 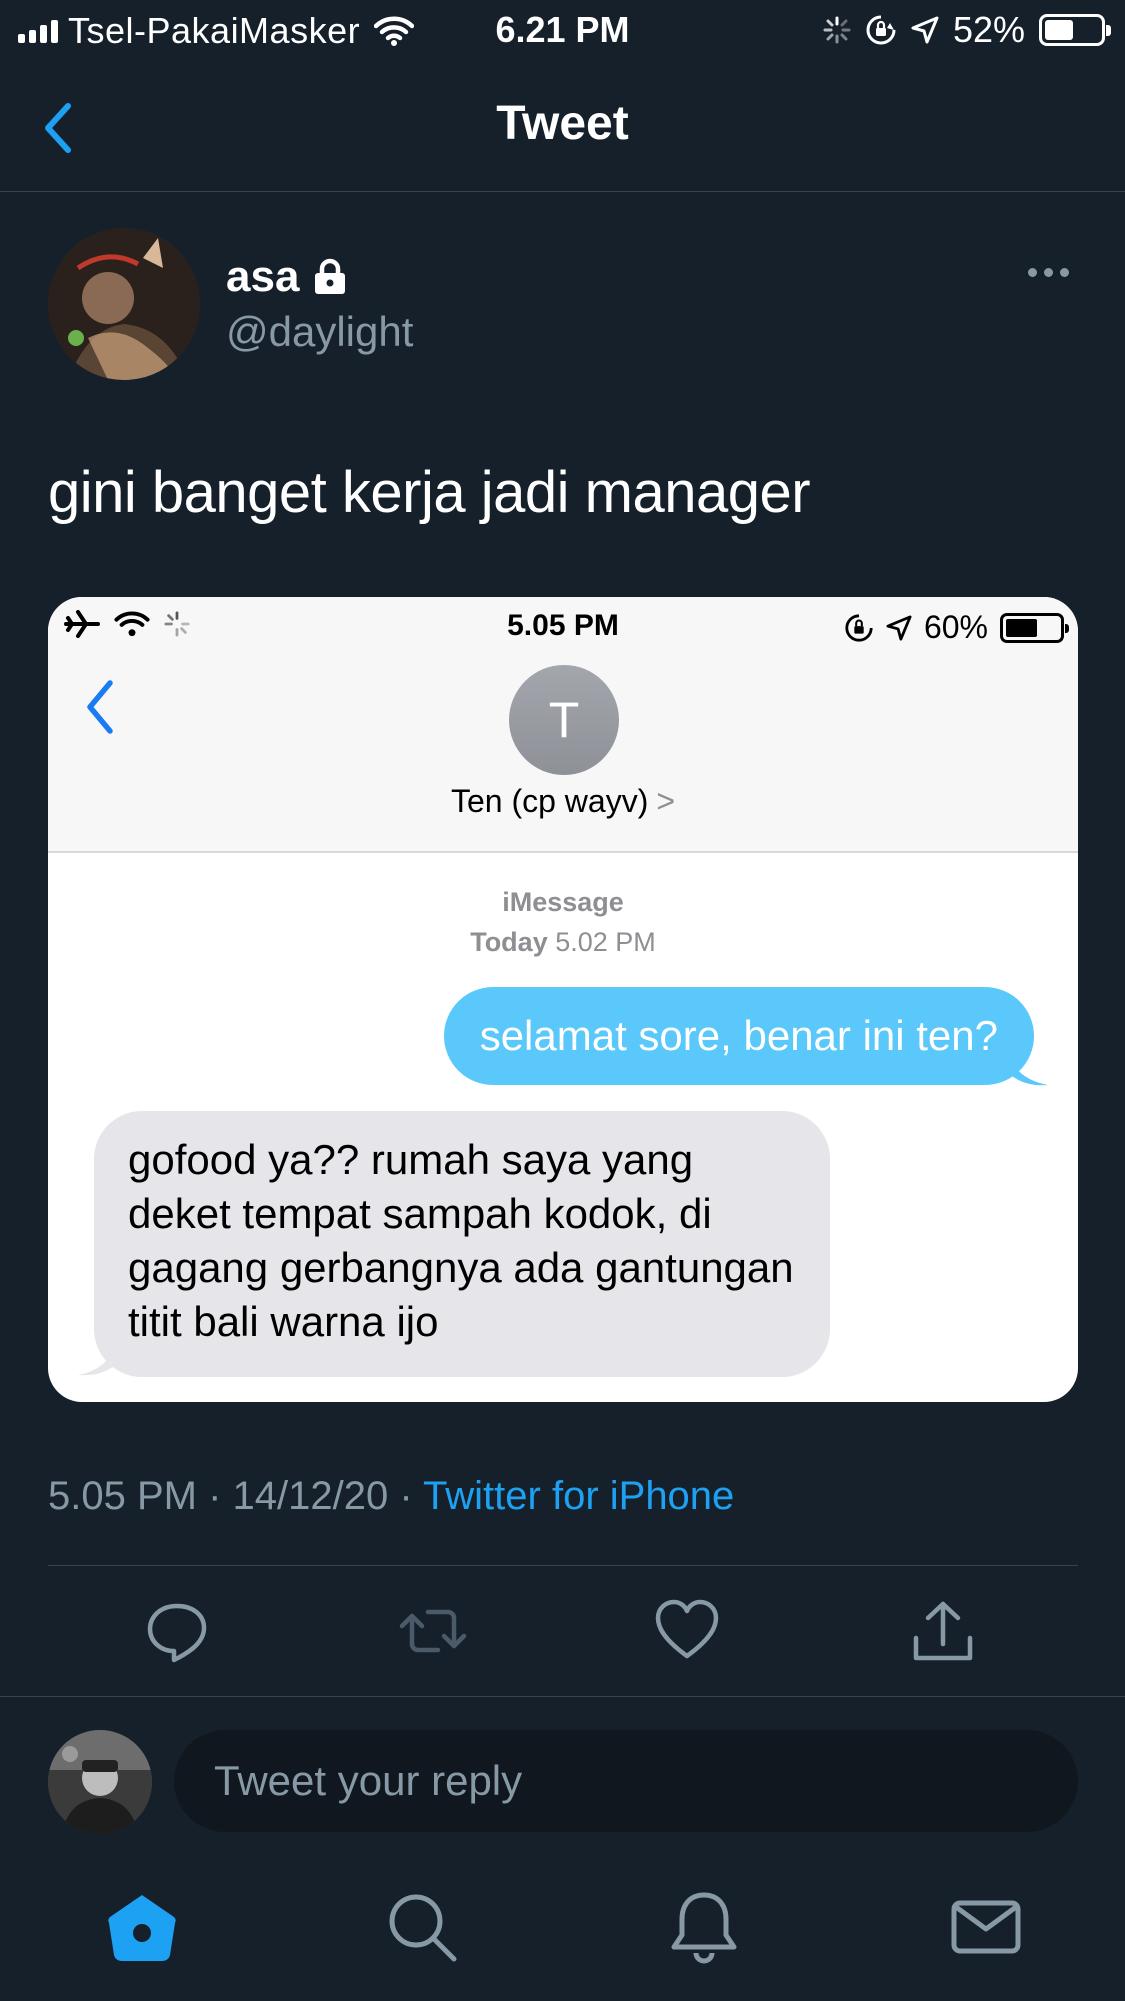 What do you see at coordinates (549, 801) in the screenshot?
I see `contact-name-text: Ten (cp wayv)` at bounding box center [549, 801].